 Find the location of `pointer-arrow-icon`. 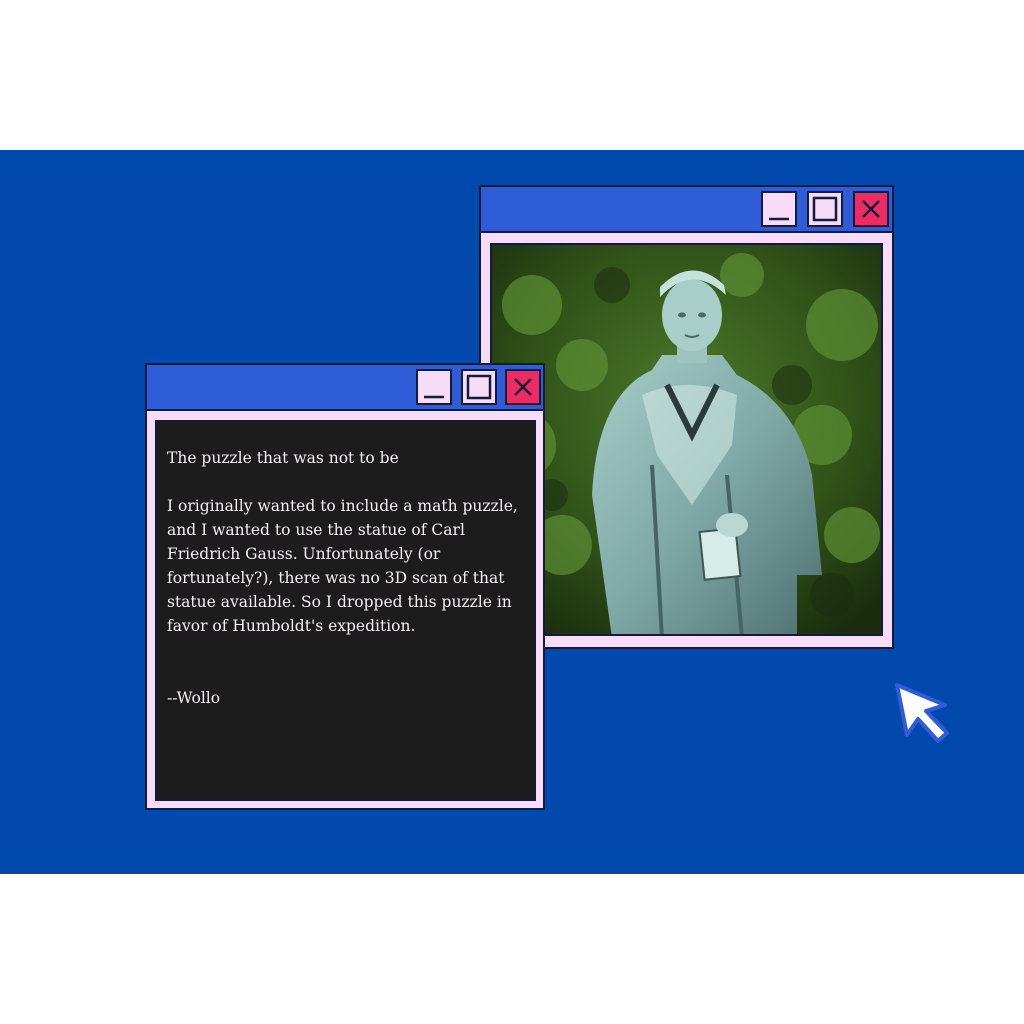

pointer-arrow-icon is located at coordinates (922, 713).